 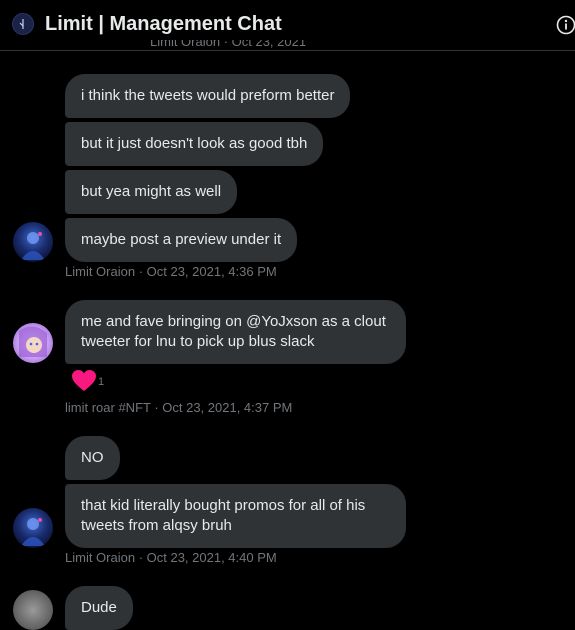 I want to click on group-avatar-icon, so click(x=23, y=24).